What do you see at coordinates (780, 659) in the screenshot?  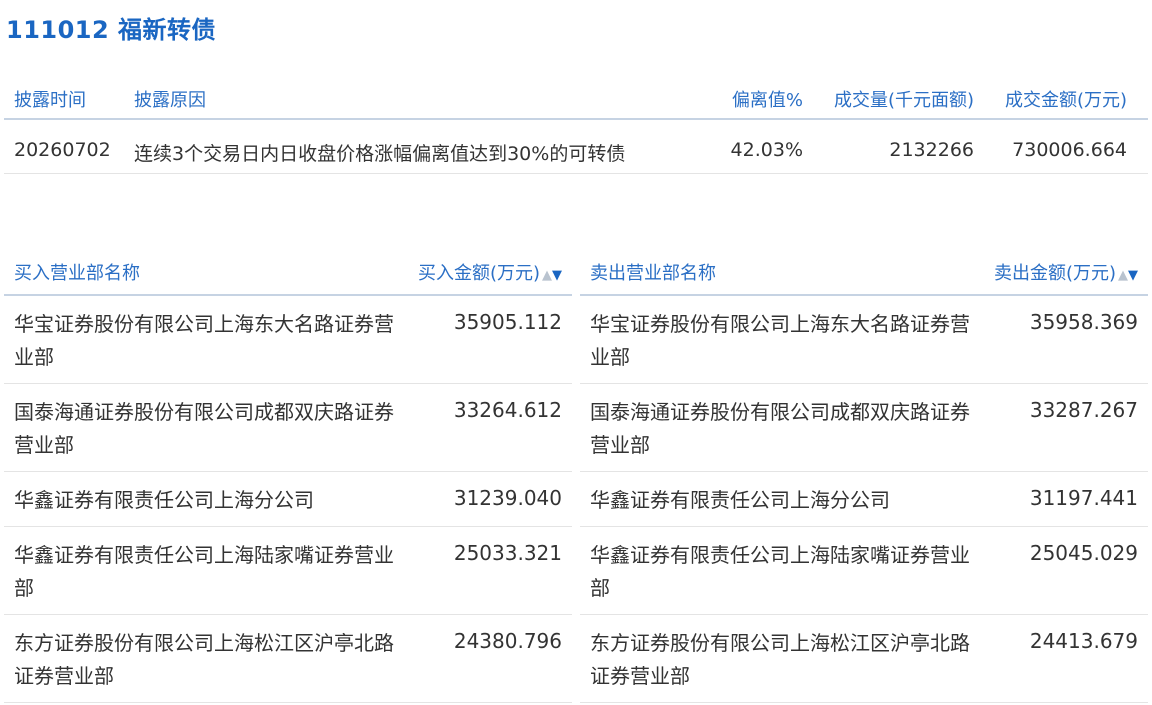 I see `sell-branch-name: 东方证券股份有限公司上海松江区沪亭北路证券营业部` at bounding box center [780, 659].